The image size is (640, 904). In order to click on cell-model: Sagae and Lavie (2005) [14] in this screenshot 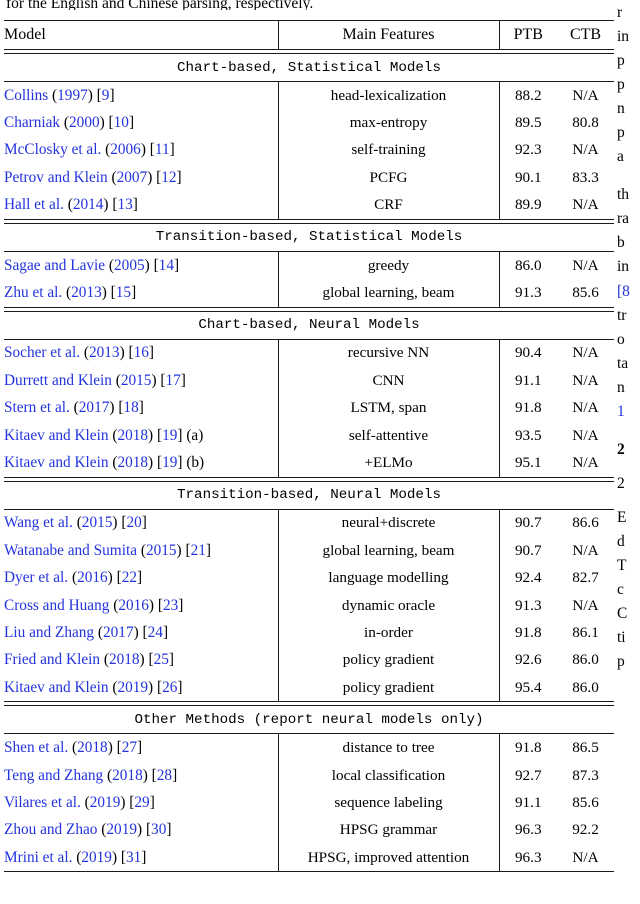, I will do `click(141, 265)`.